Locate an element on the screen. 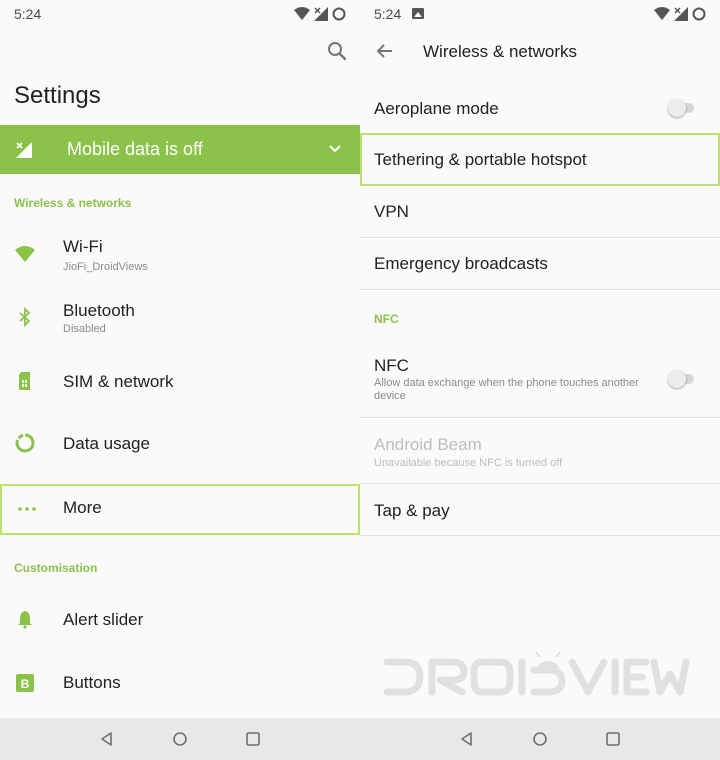  search-icon is located at coordinates (337, 51).